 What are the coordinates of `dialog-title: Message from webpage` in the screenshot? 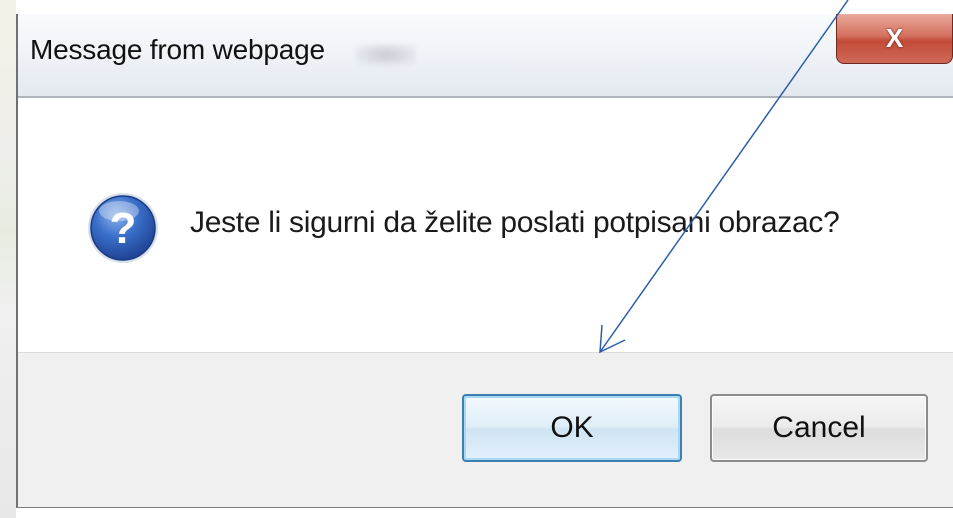 It's located at (177, 49).